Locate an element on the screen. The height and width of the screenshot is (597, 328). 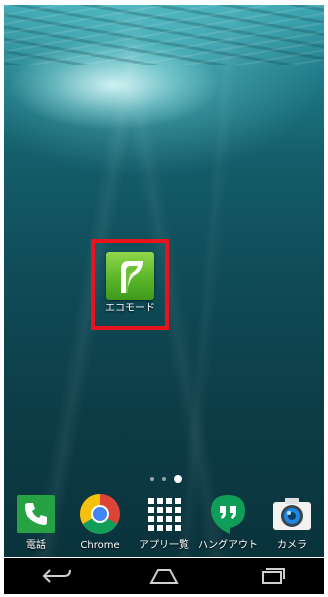
dock-item-chrome: Chrome is located at coordinates (100, 522).